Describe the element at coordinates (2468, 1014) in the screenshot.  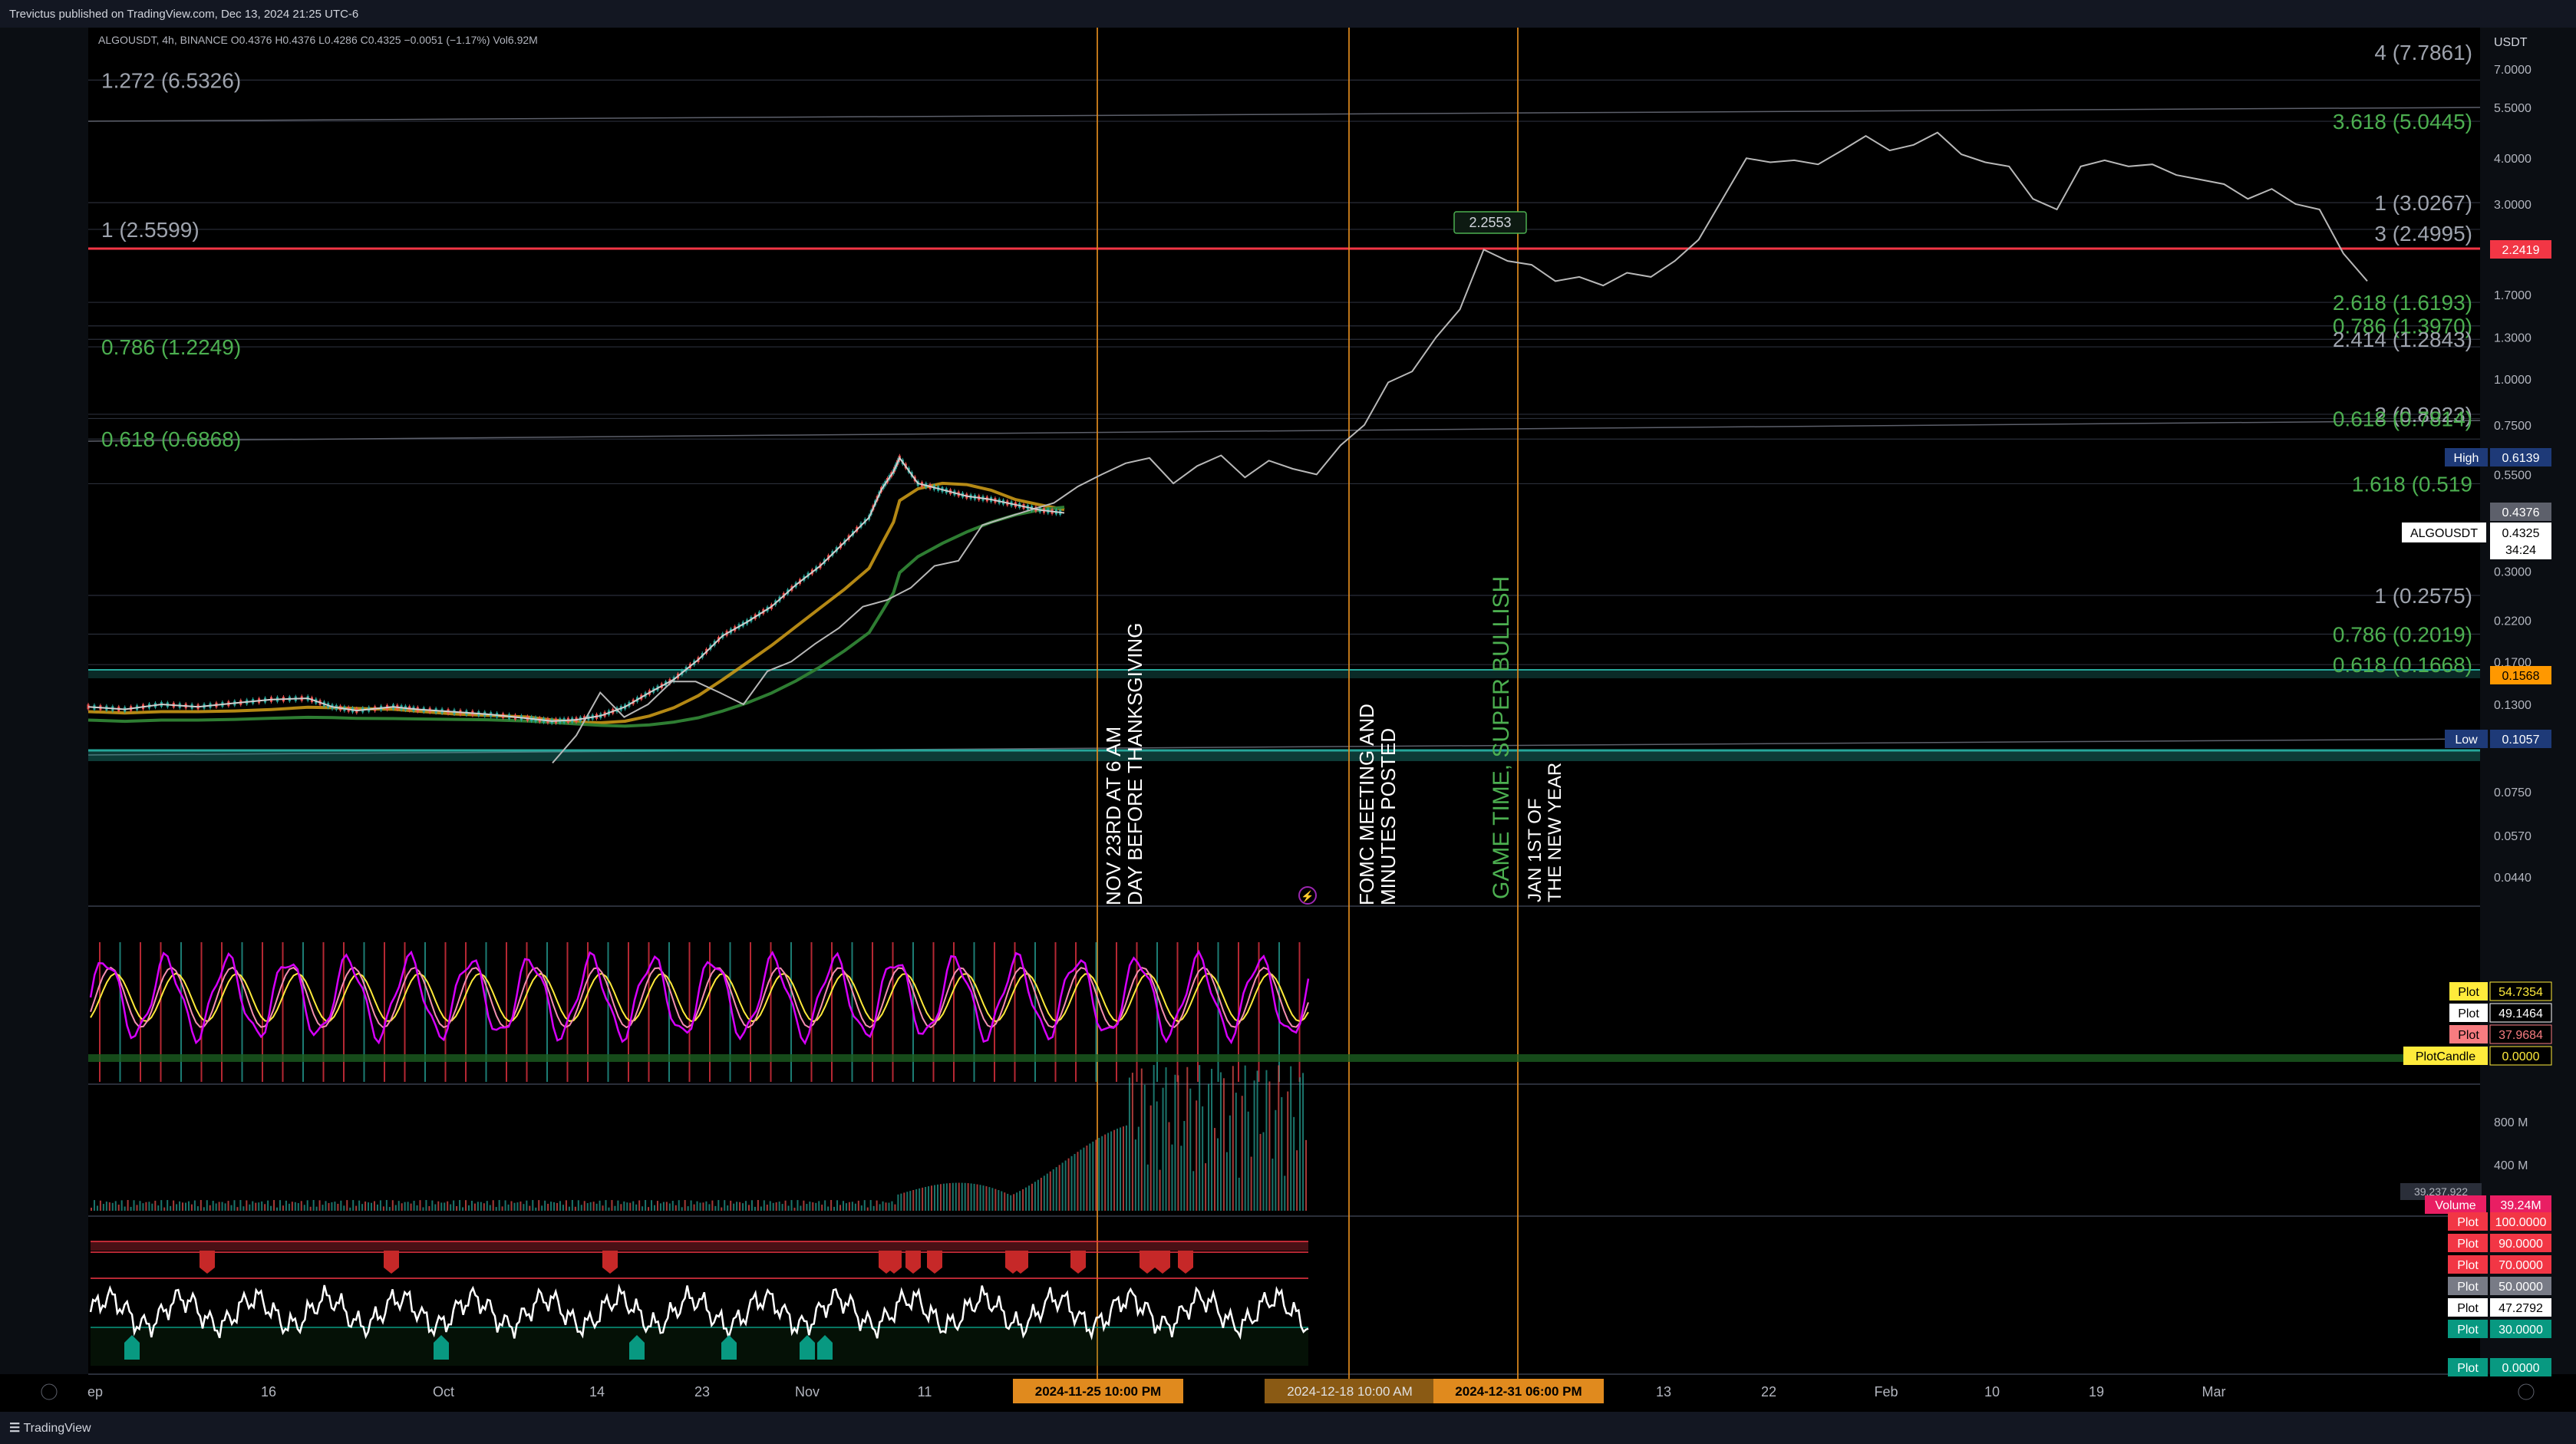
I see `osc-badge-label: Plot` at that location.